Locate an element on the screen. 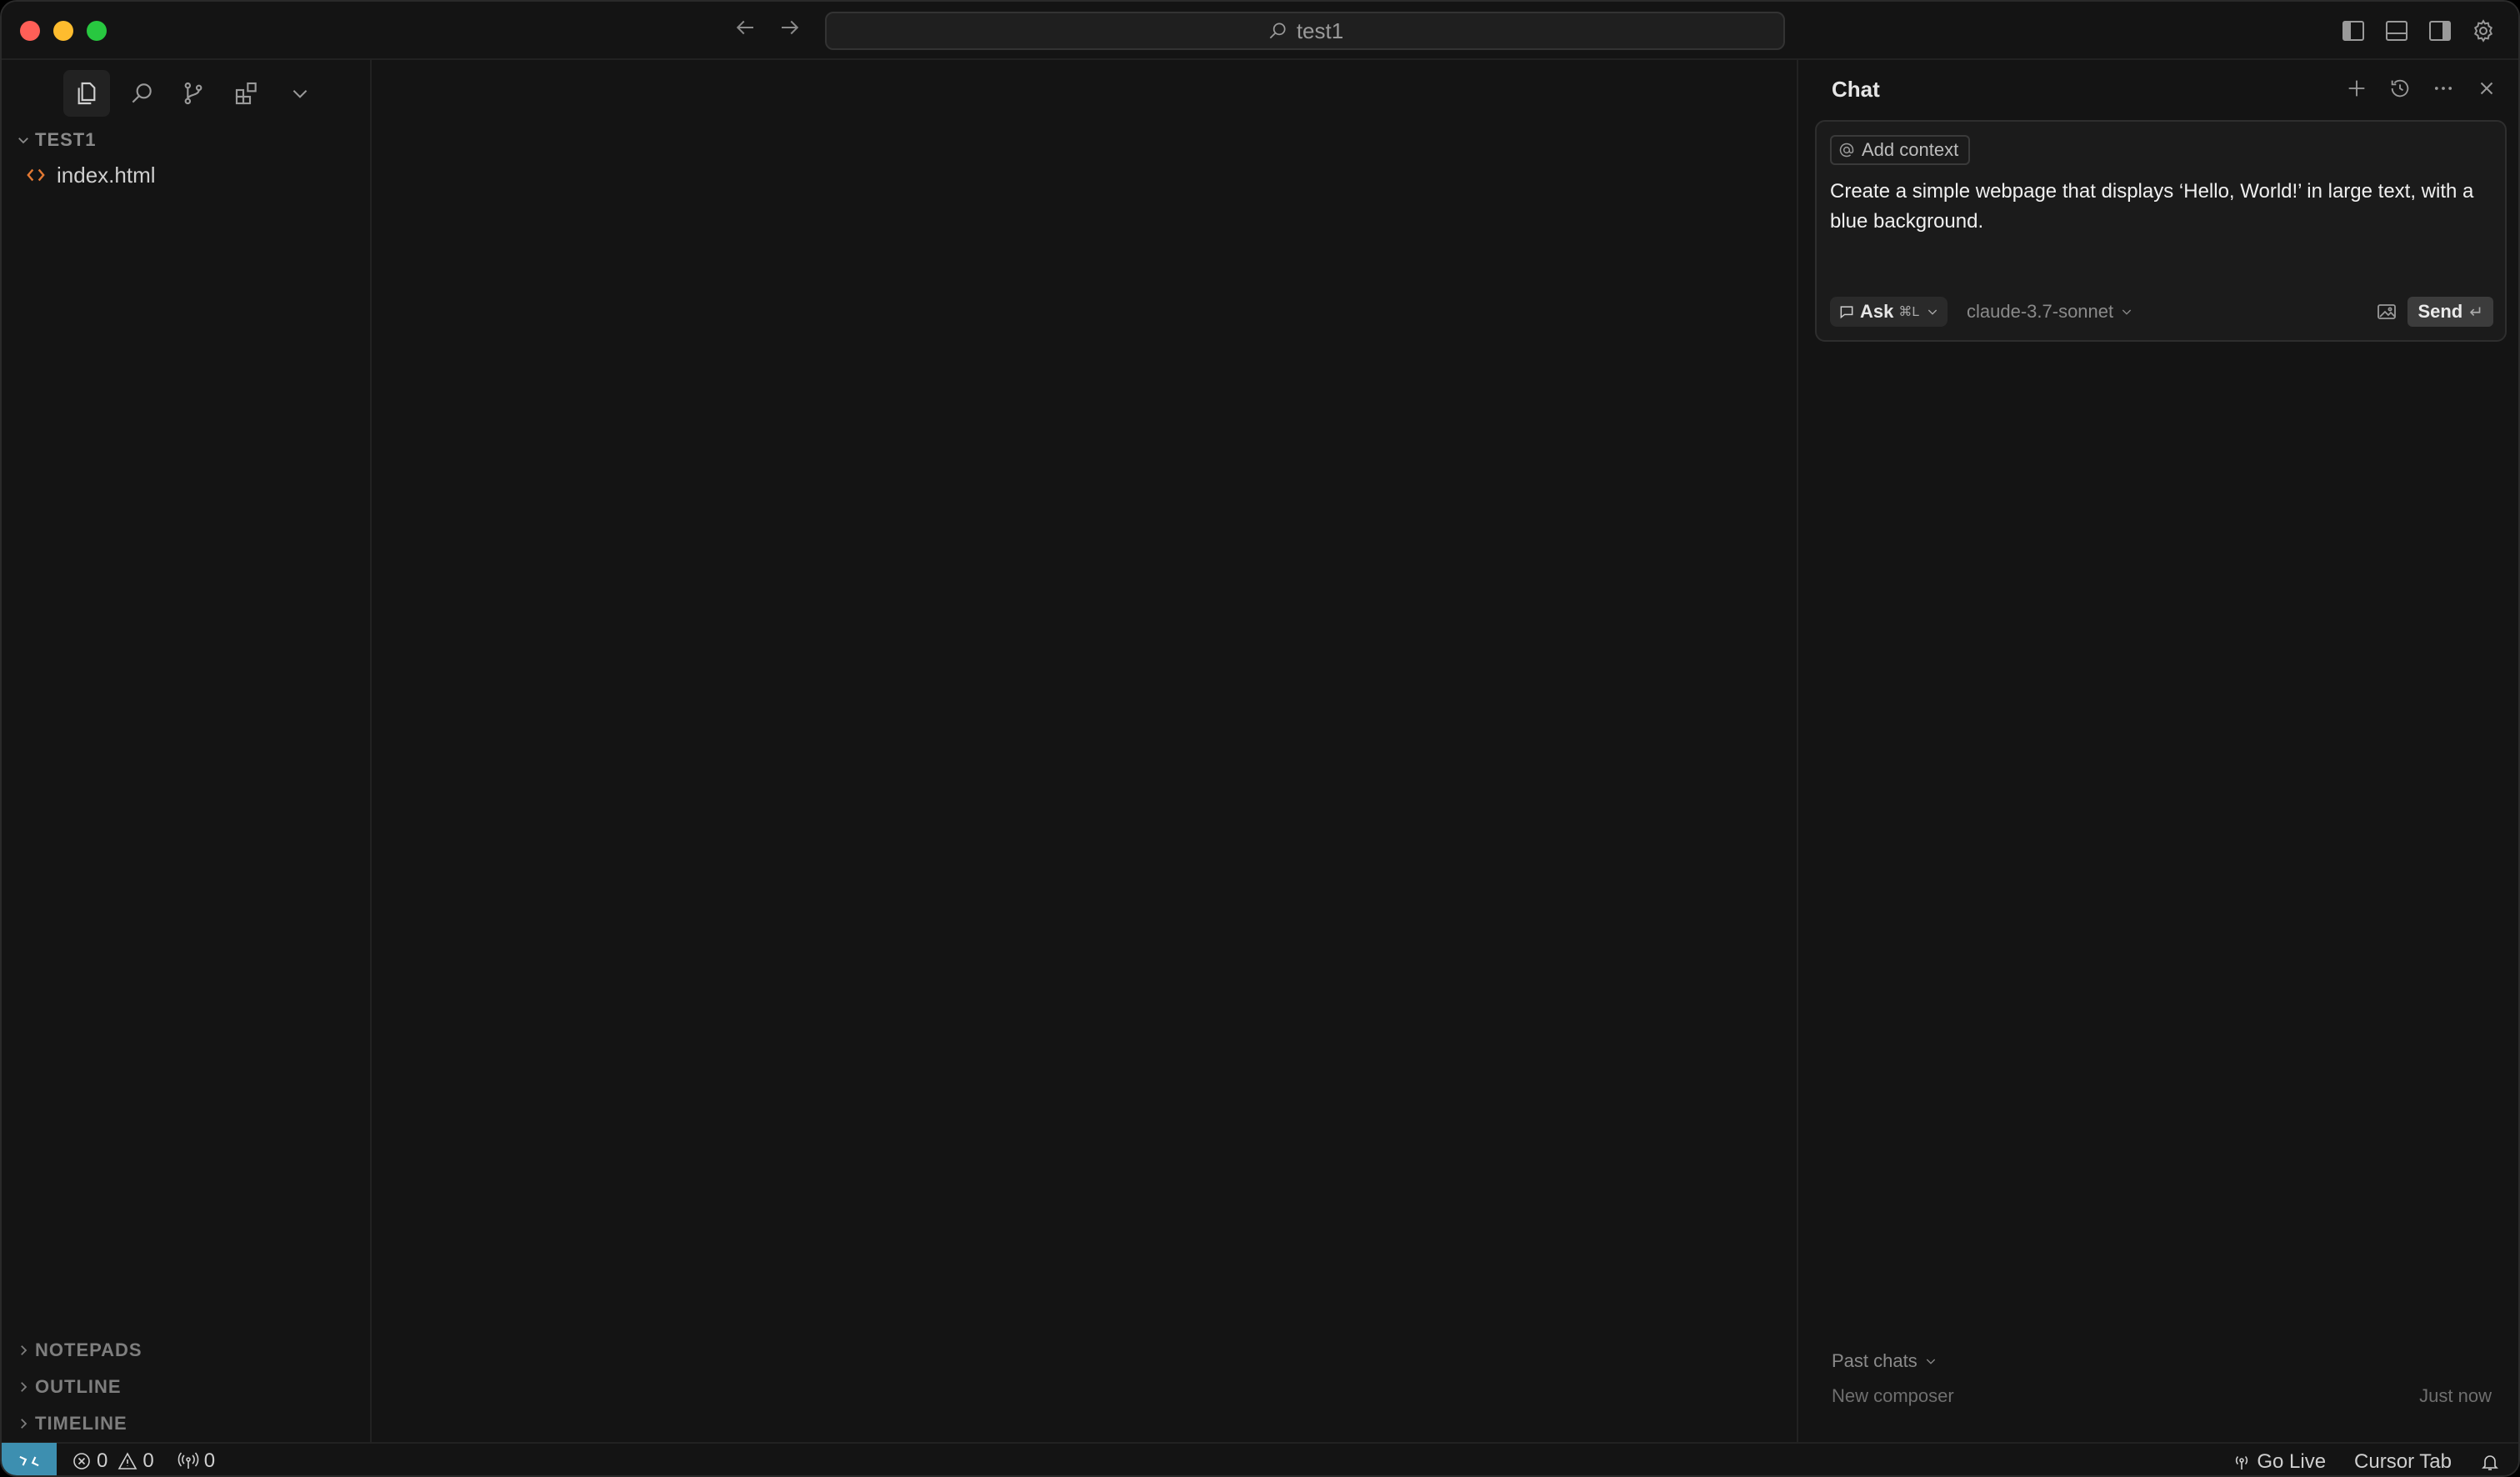 Image resolution: width=2520 pixels, height=1477 pixels. model-name: claude-3.7-sonnet is located at coordinates (2040, 311).